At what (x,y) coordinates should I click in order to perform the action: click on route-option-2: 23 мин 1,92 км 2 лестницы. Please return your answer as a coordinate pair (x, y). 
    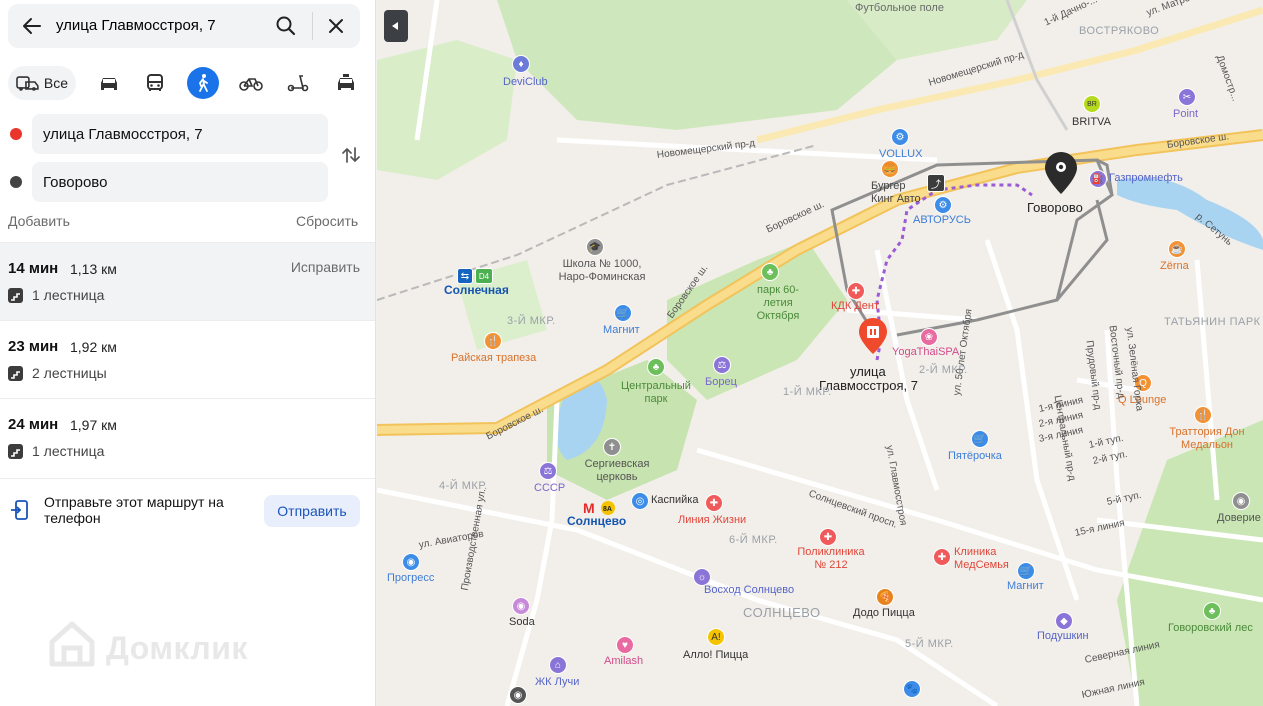
    Looking at the image, I should click on (187, 359).